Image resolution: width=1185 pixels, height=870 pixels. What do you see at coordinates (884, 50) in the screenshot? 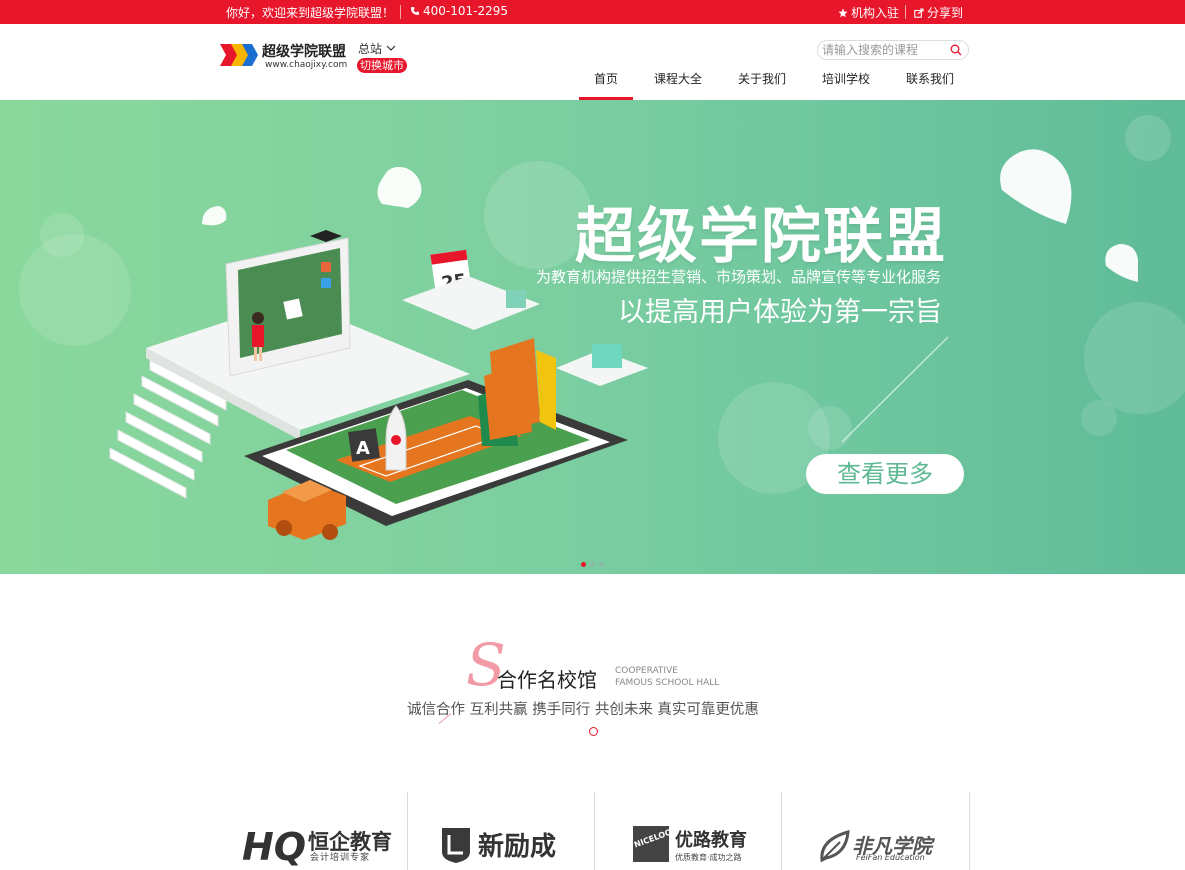
I see `search-input` at bounding box center [884, 50].